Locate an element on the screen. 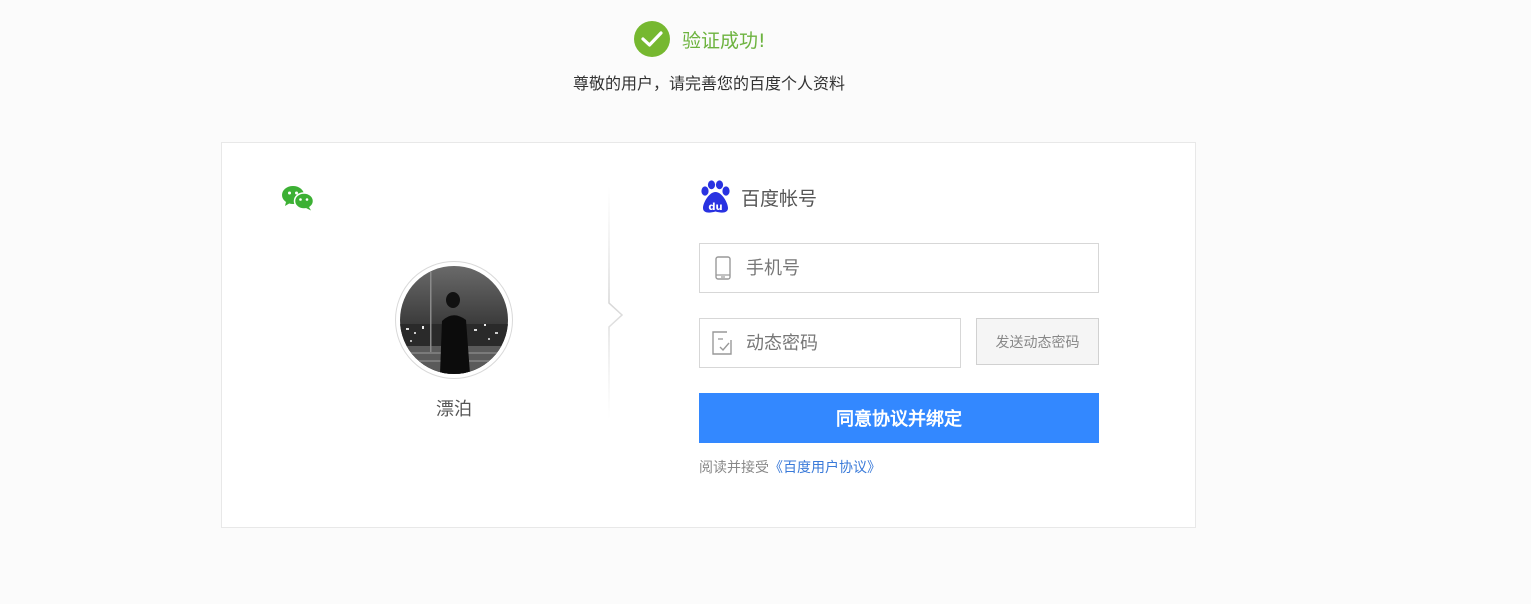  baidu-account-header: du 百度帐号 is located at coordinates (758, 197).